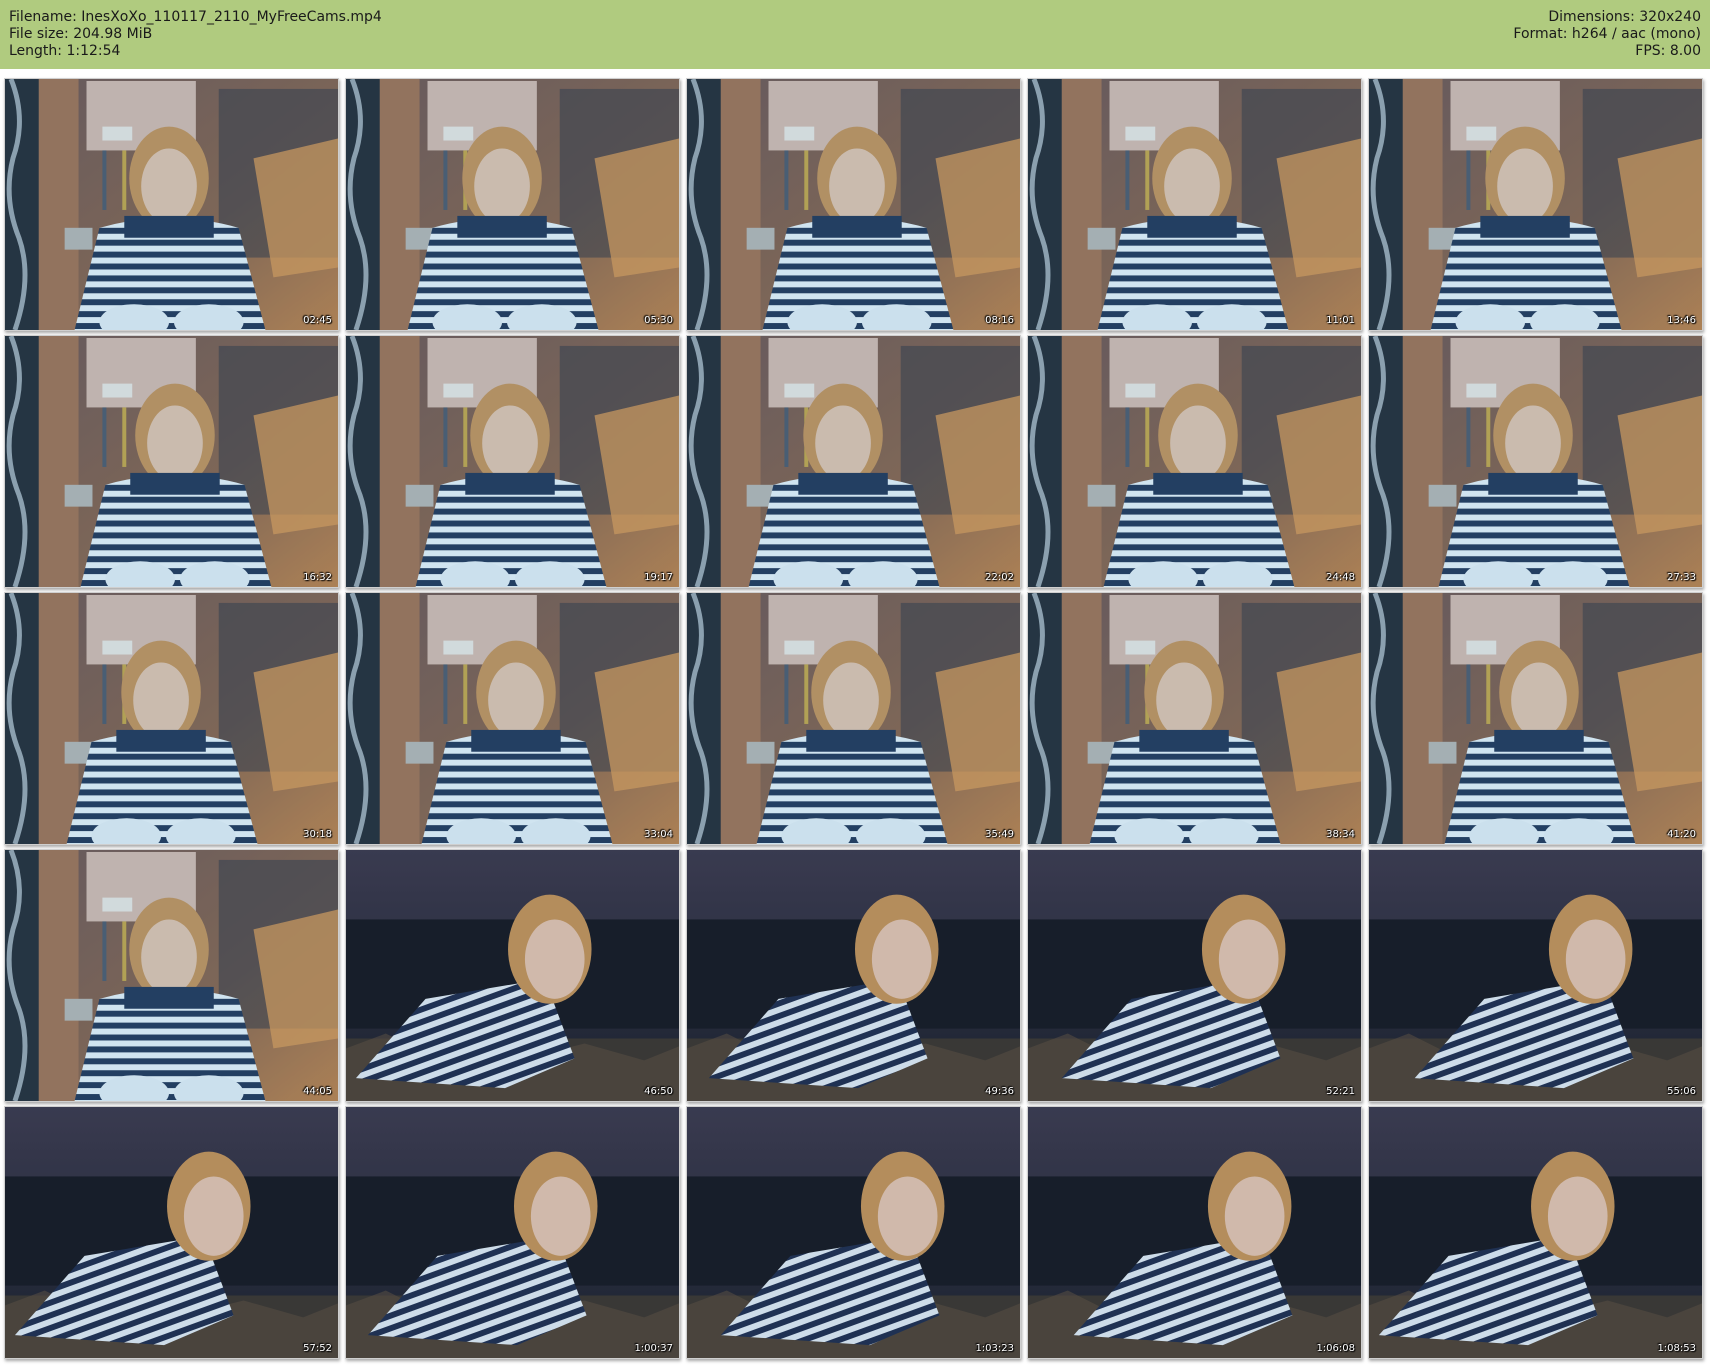 The width and height of the screenshot is (1710, 1370). Describe the element at coordinates (999, 834) in the screenshot. I see `thumbnail-timestamp: 35:49` at that location.